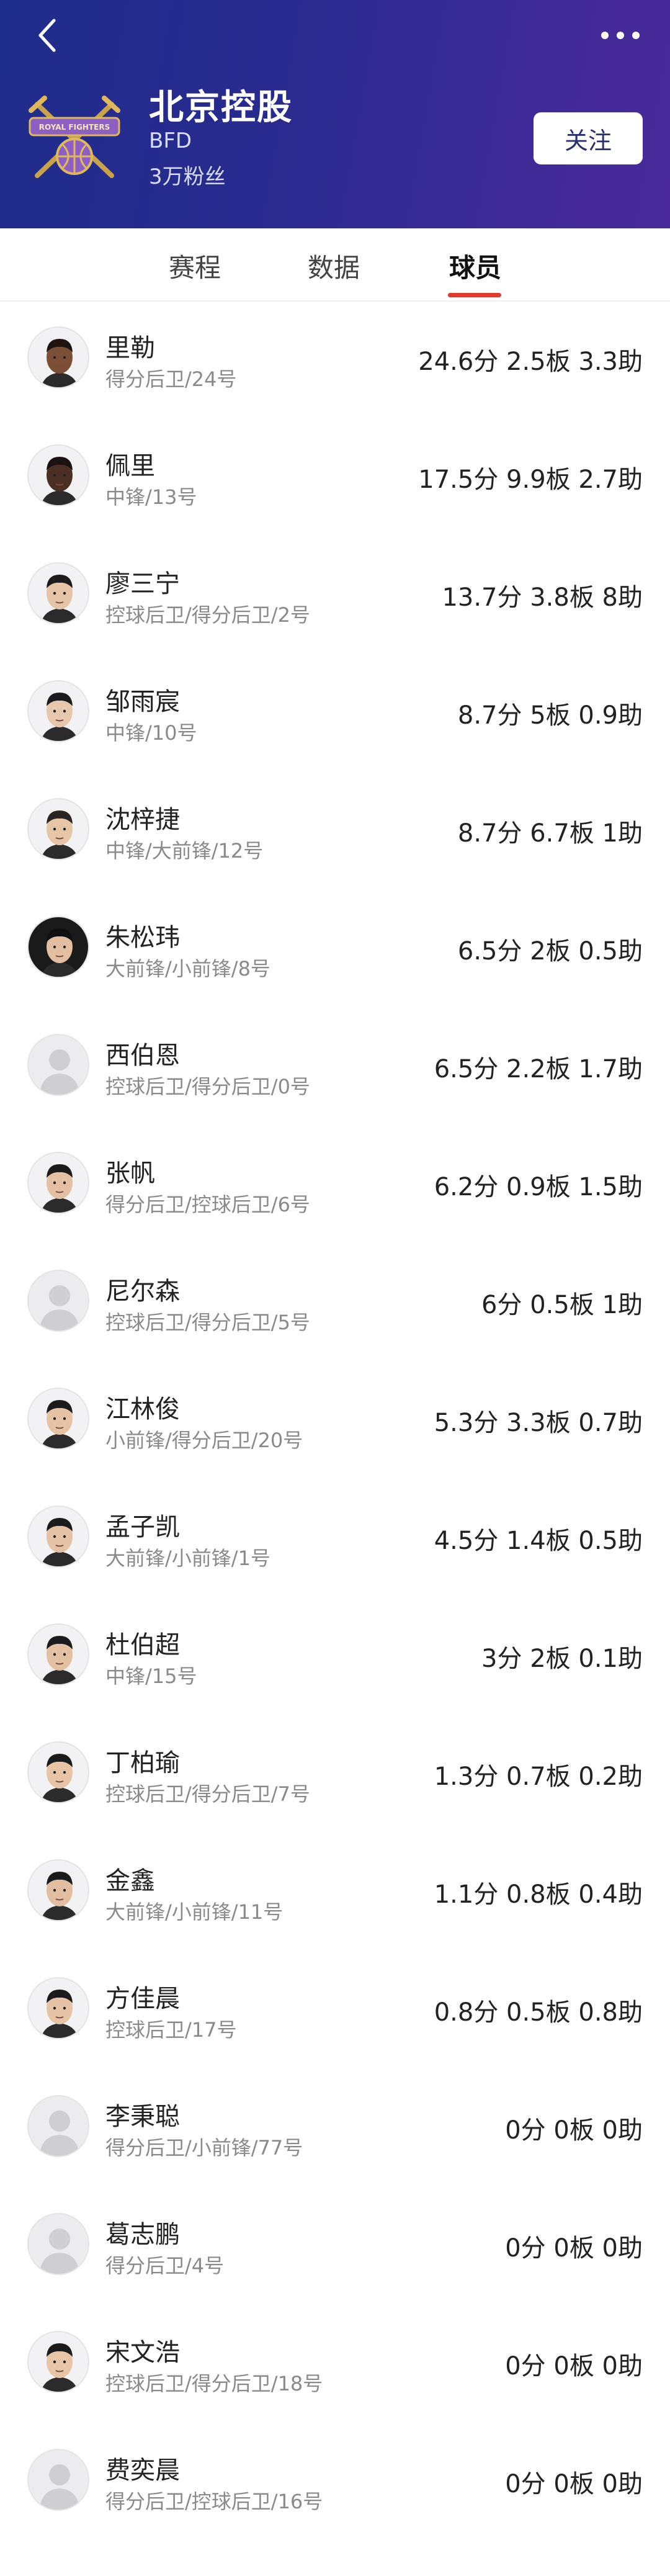 The height and width of the screenshot is (2576, 670). I want to click on follow-button: 关注, so click(588, 138).